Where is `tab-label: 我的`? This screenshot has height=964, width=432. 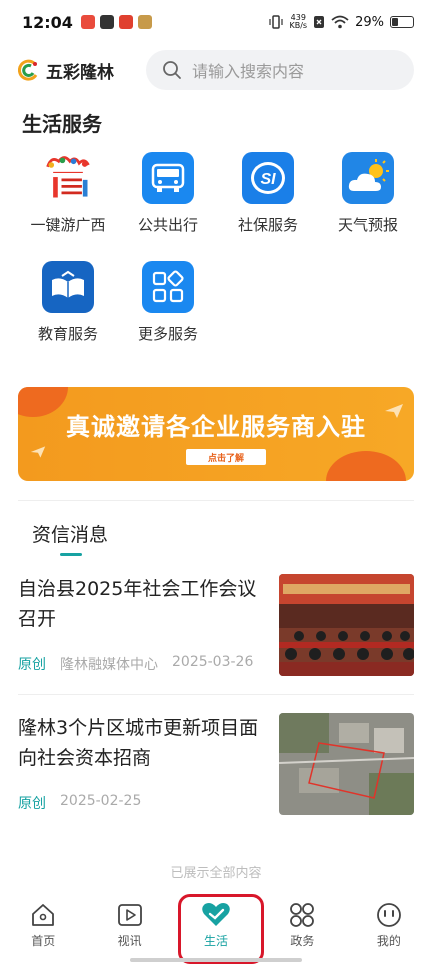 tab-label: 我的 is located at coordinates (388, 941).